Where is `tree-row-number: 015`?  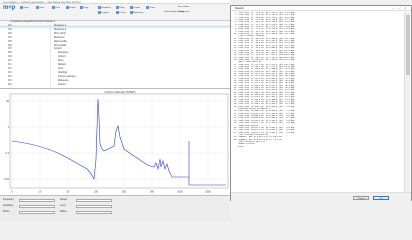
tree-row-number: 015 is located at coordinates (10, 80).